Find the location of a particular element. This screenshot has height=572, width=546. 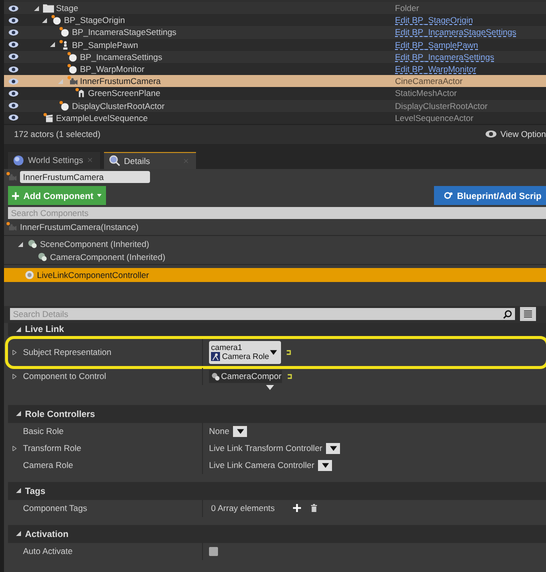

actor-label: InnerFrustumCamera is located at coordinates (120, 81).